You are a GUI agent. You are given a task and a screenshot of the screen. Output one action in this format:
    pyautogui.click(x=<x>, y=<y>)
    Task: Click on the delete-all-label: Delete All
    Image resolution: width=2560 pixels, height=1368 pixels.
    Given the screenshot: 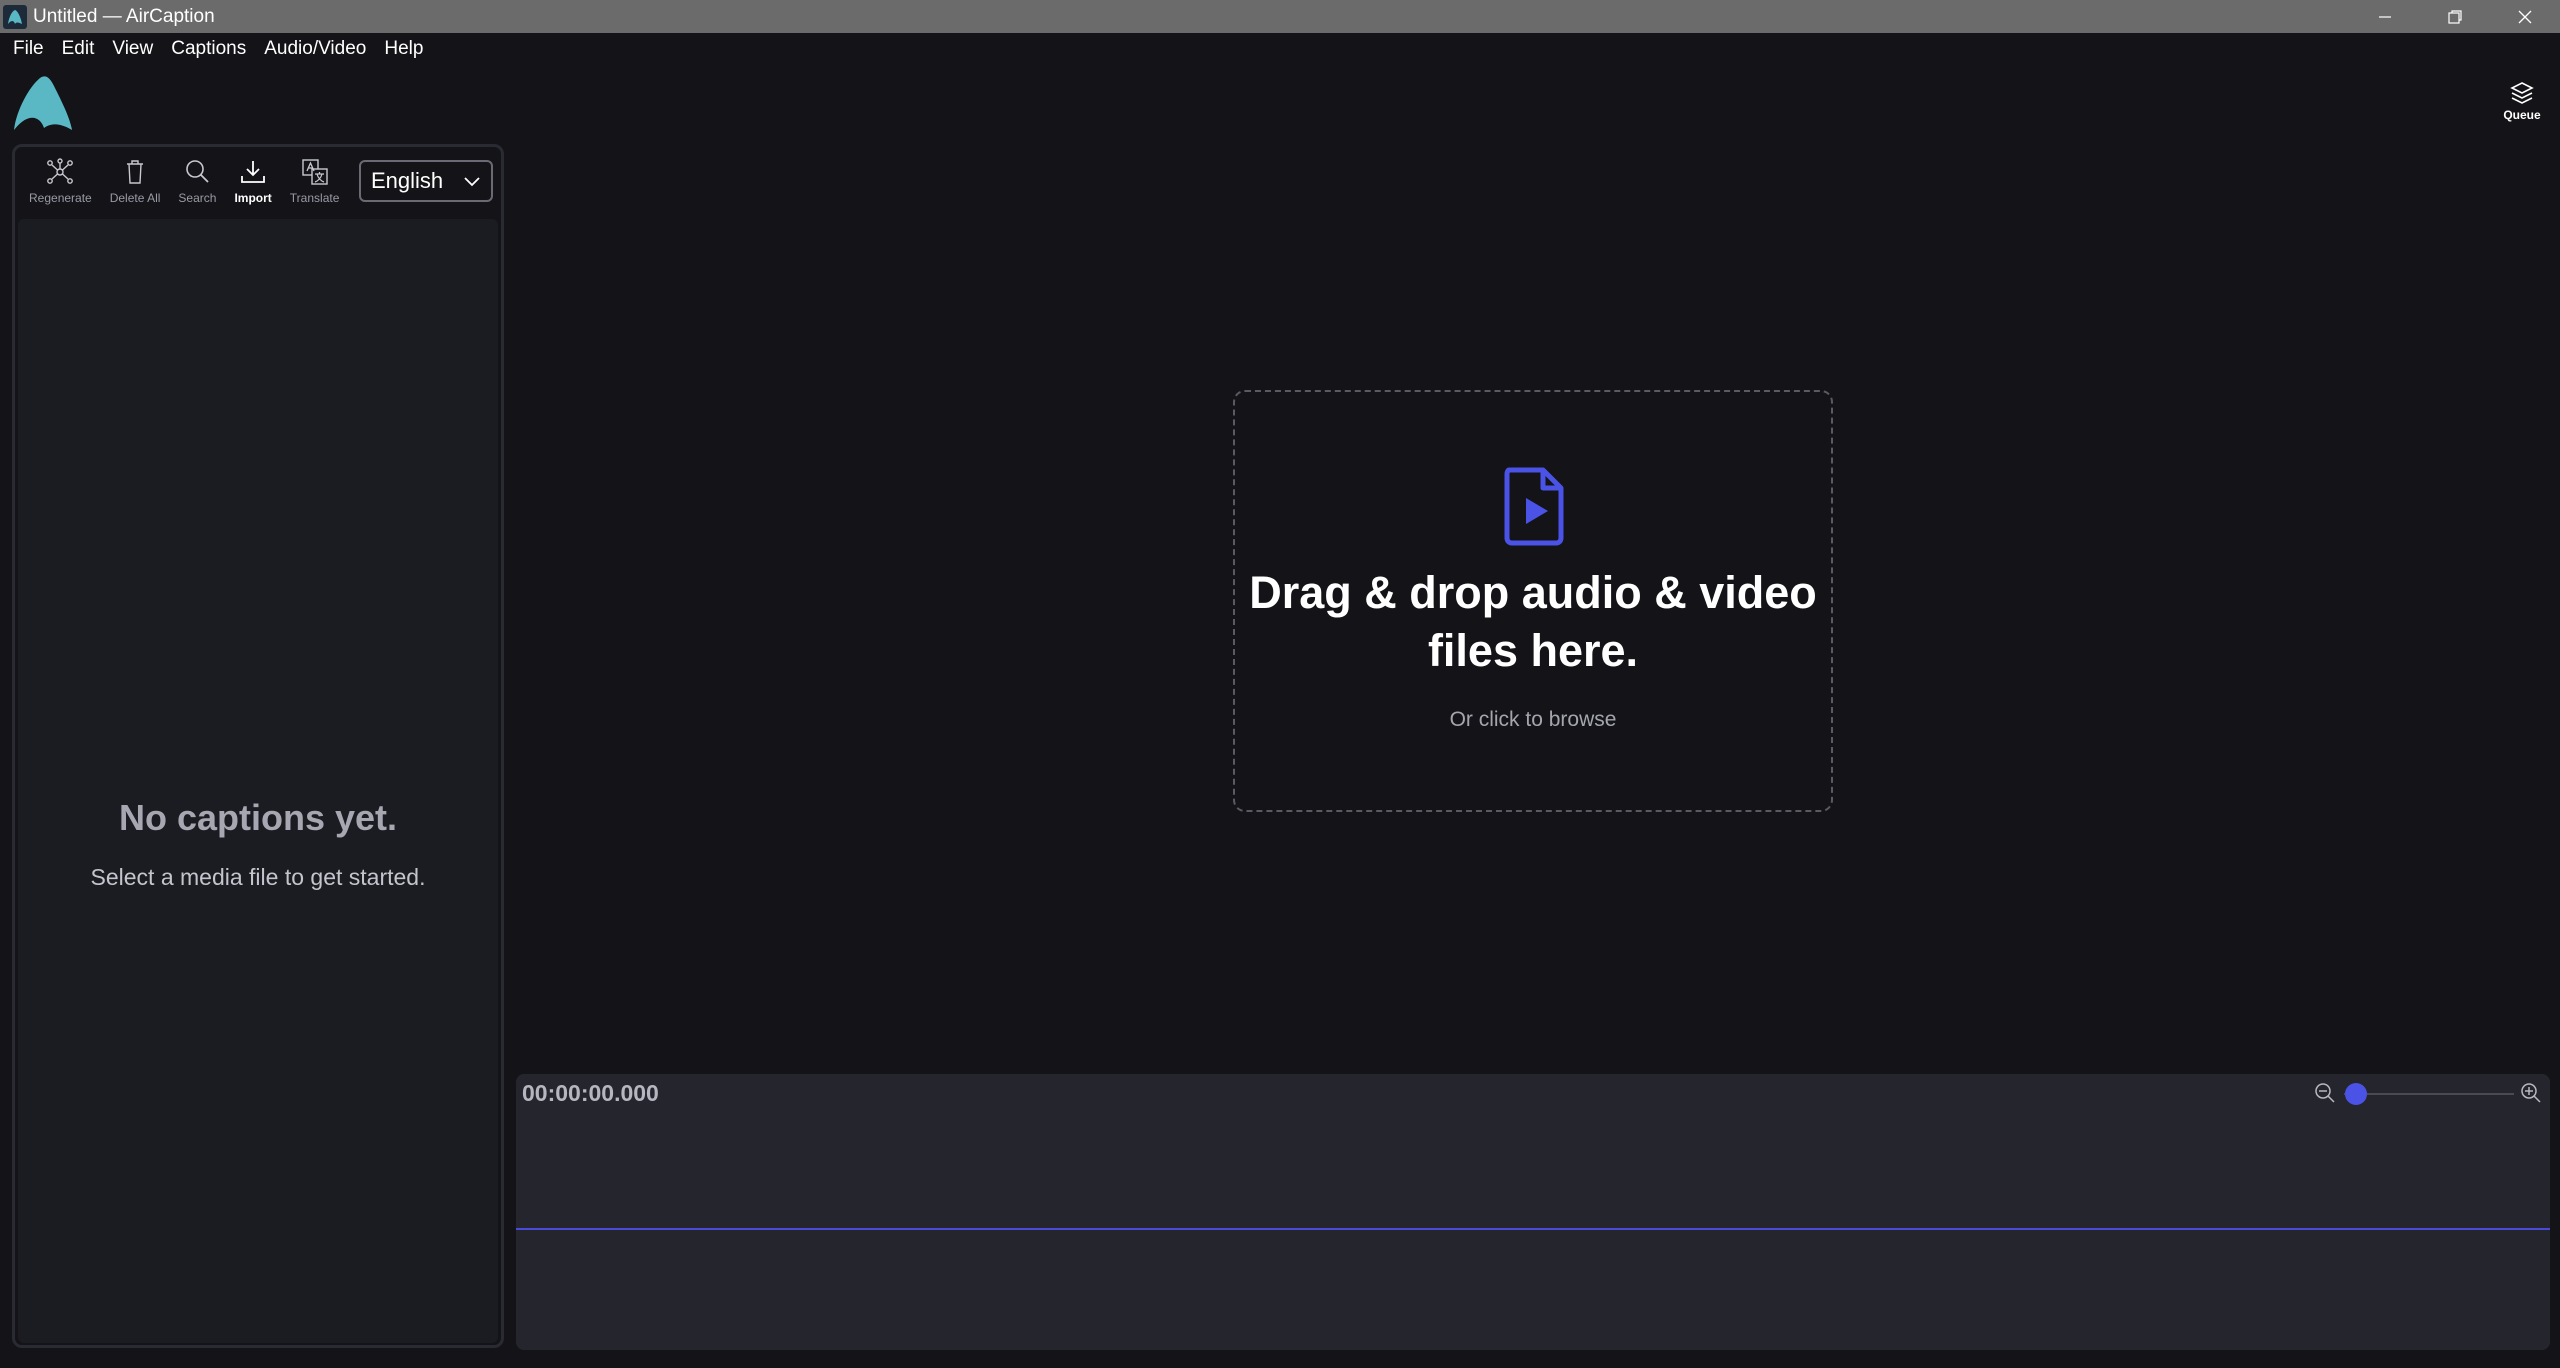 What is the action you would take?
    pyautogui.click(x=135, y=198)
    